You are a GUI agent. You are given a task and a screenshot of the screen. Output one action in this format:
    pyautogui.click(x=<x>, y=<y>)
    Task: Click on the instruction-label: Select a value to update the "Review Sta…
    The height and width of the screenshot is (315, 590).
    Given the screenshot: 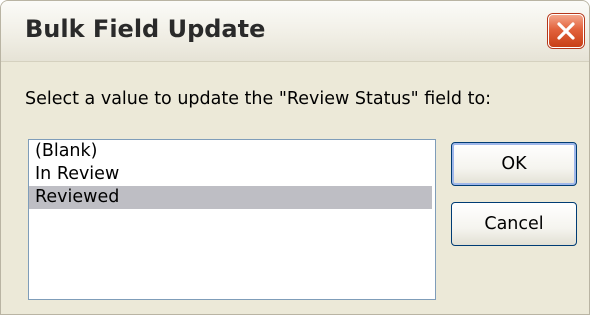 What is the action you would take?
    pyautogui.click(x=258, y=99)
    